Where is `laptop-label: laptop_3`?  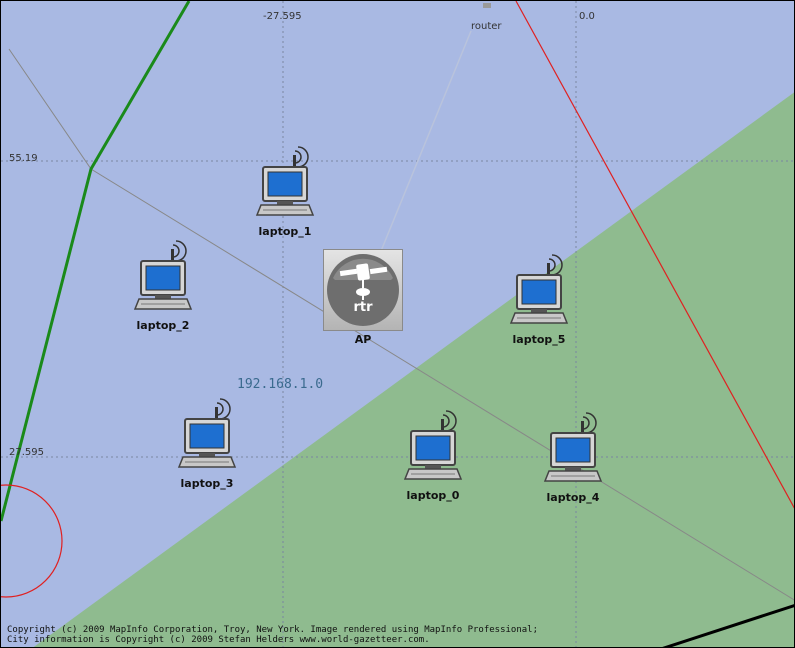
laptop-label: laptop_3 is located at coordinates (207, 483).